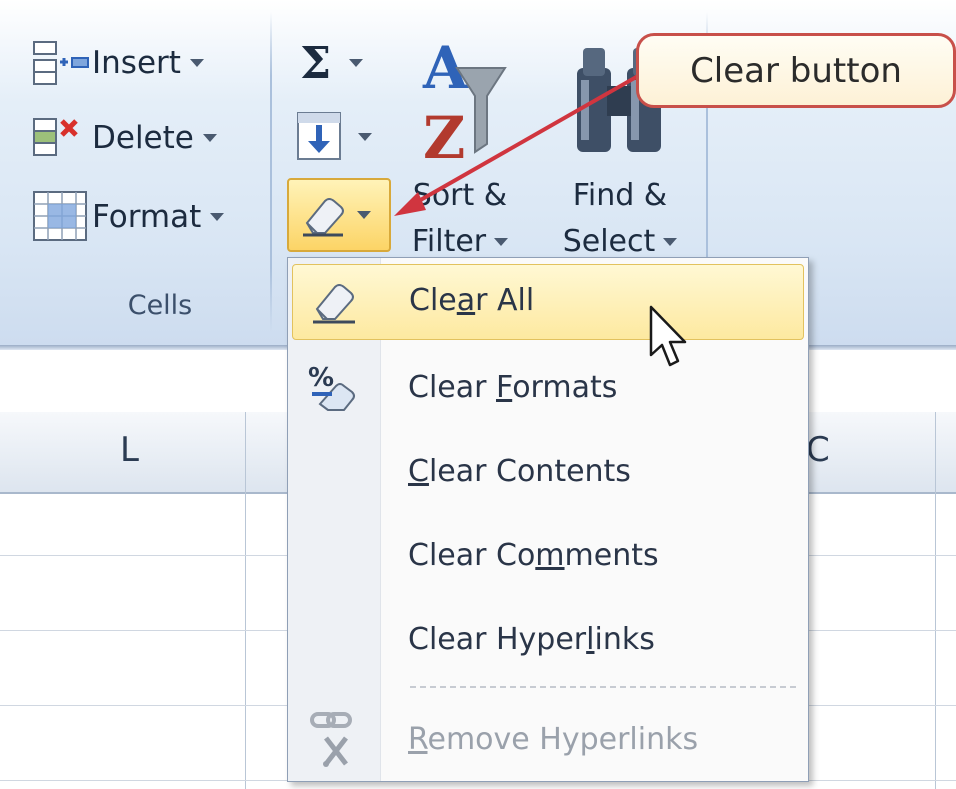 The width and height of the screenshot is (956, 789). I want to click on autosum-button: Σ, so click(345, 63).